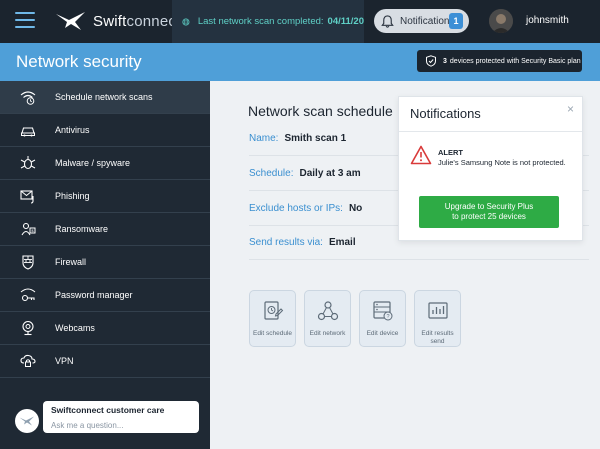 This screenshot has height=449, width=600. What do you see at coordinates (28, 295) in the screenshot?
I see `key-wifi-icon` at bounding box center [28, 295].